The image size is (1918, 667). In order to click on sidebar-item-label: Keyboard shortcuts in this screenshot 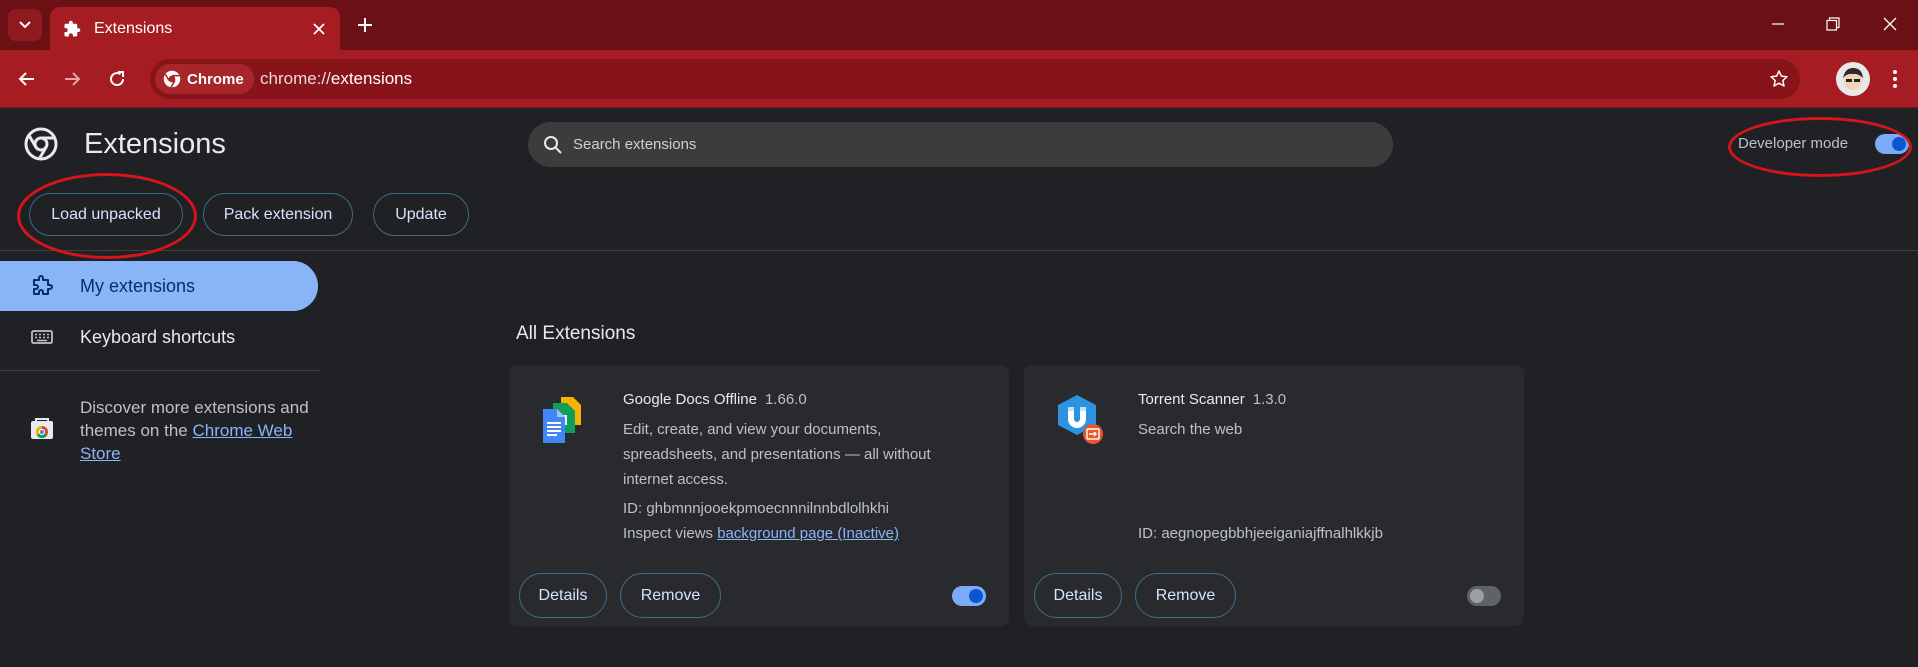, I will do `click(158, 336)`.